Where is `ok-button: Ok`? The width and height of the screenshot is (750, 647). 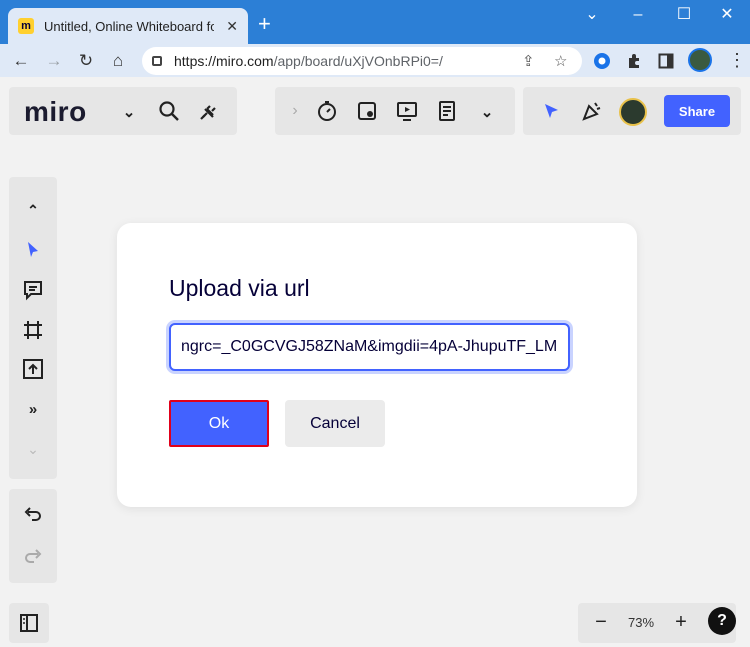
ok-button: Ok is located at coordinates (219, 423).